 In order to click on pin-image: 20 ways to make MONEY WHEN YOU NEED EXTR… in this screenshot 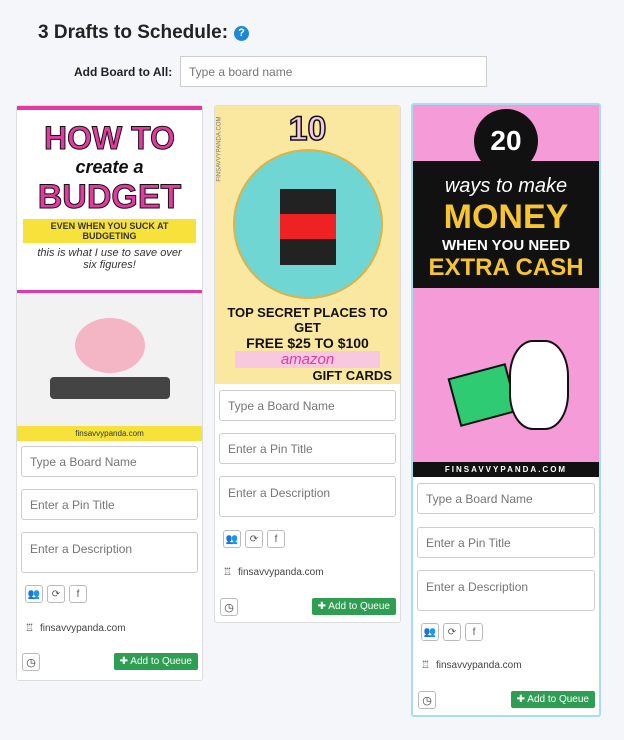, I will do `click(506, 291)`.